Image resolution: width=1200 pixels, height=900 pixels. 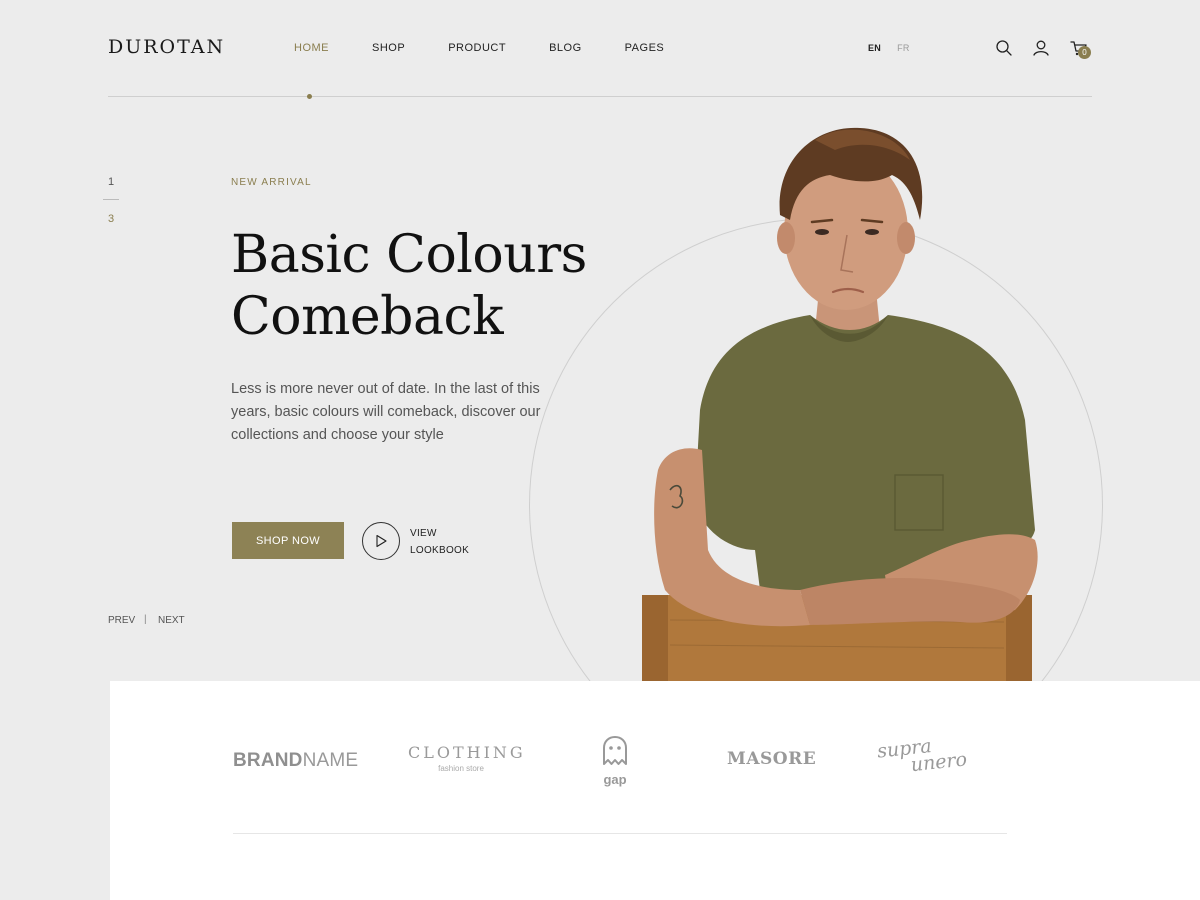 What do you see at coordinates (922, 755) in the screenshot?
I see `brand-logo-supra-unero: supra unero` at bounding box center [922, 755].